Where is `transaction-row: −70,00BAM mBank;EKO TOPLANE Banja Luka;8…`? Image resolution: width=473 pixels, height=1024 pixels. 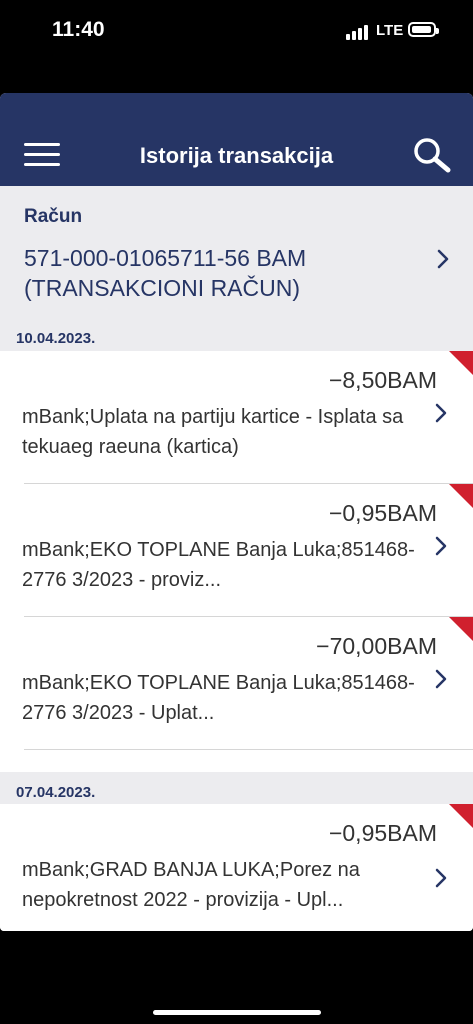
transaction-row: −70,00BAM mBank;EKO TOPLANE Banja Luka;8… is located at coordinates (236, 683).